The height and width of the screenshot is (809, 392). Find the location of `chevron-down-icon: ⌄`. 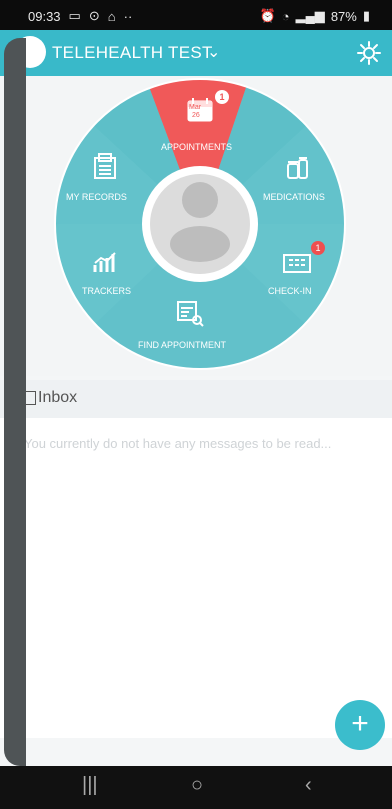

chevron-down-icon: ⌄ is located at coordinates (213, 52).